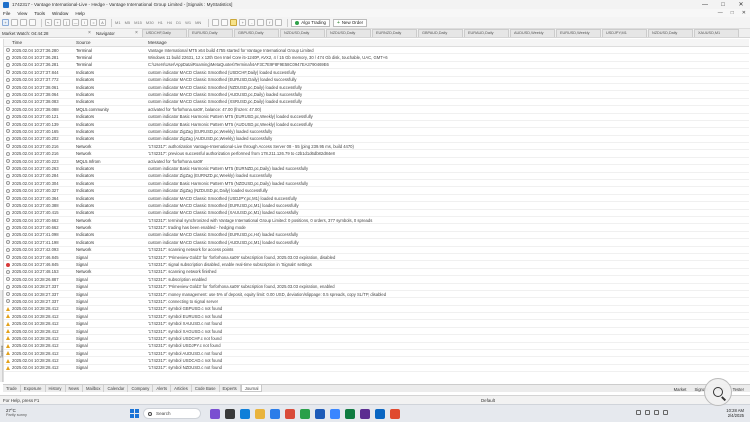 The height and width of the screenshot is (422, 750). Describe the element at coordinates (656, 412) in the screenshot. I see `volume-icon` at that location.